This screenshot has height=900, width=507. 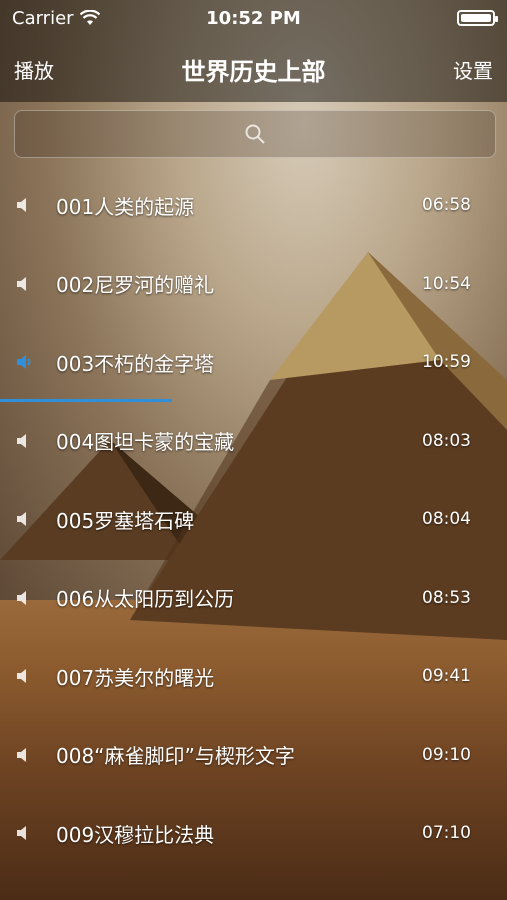 I want to click on search-input, so click(x=255, y=134).